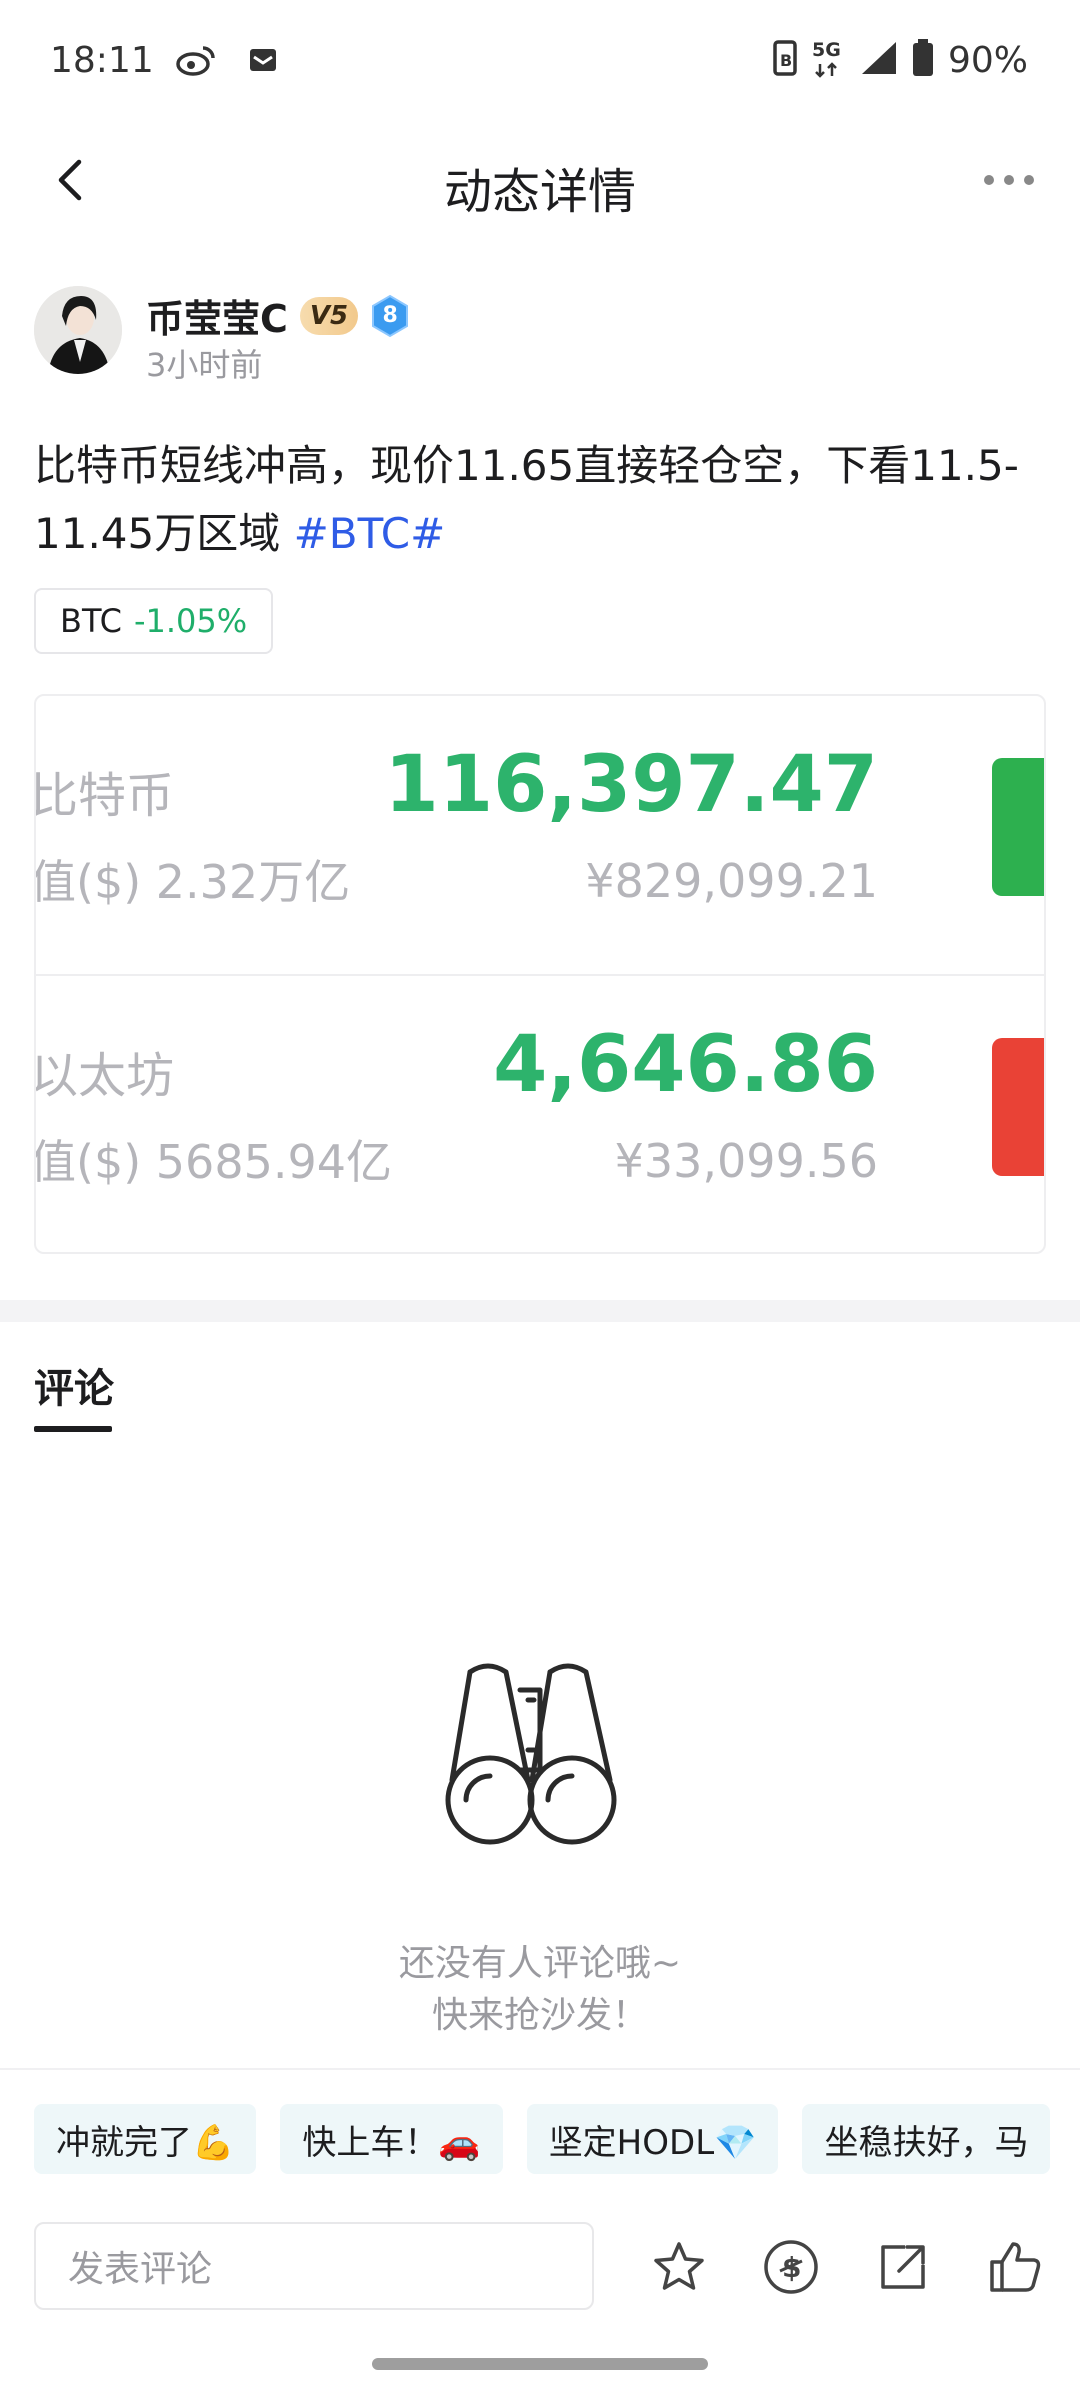 Image resolution: width=1080 pixels, height=2400 pixels. I want to click on tip-button: $, so click(791, 2267).